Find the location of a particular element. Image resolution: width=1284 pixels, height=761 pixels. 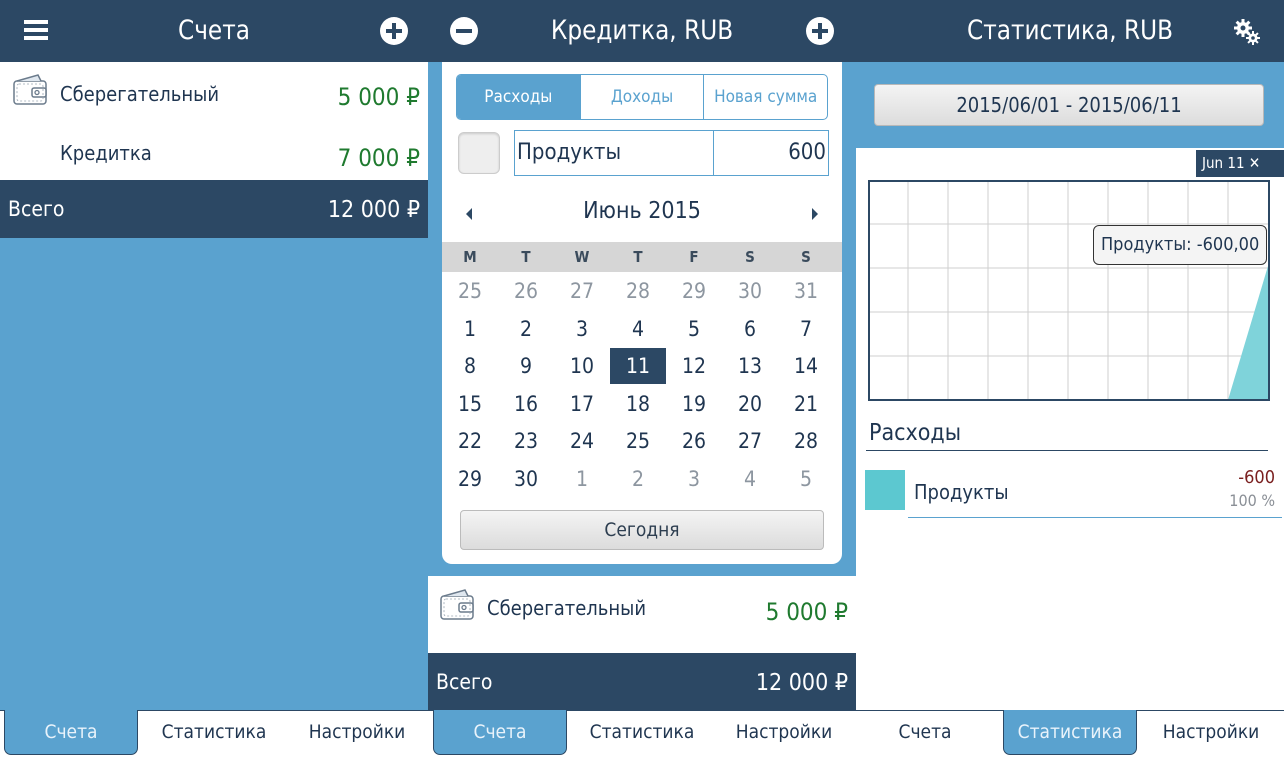

account-amount: 7 000 ₽ is located at coordinates (378, 158).